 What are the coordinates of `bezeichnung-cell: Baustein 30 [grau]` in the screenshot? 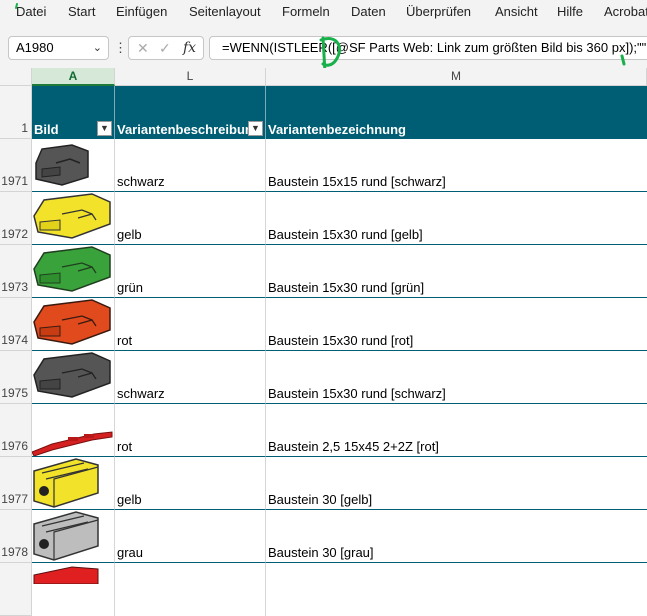 It's located at (456, 536).